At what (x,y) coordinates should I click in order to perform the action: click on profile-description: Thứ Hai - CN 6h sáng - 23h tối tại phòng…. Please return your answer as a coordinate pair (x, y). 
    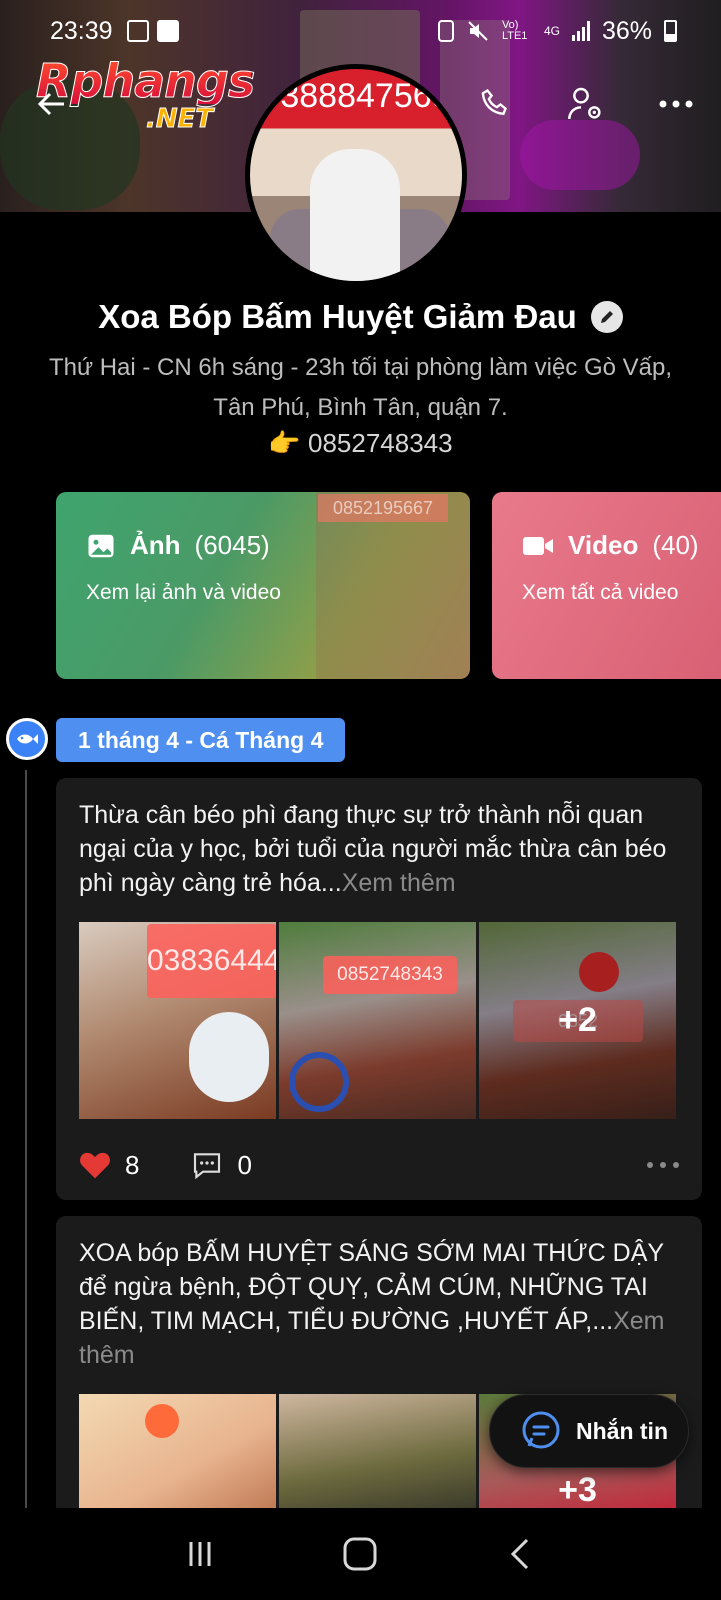
    Looking at the image, I should click on (360, 387).